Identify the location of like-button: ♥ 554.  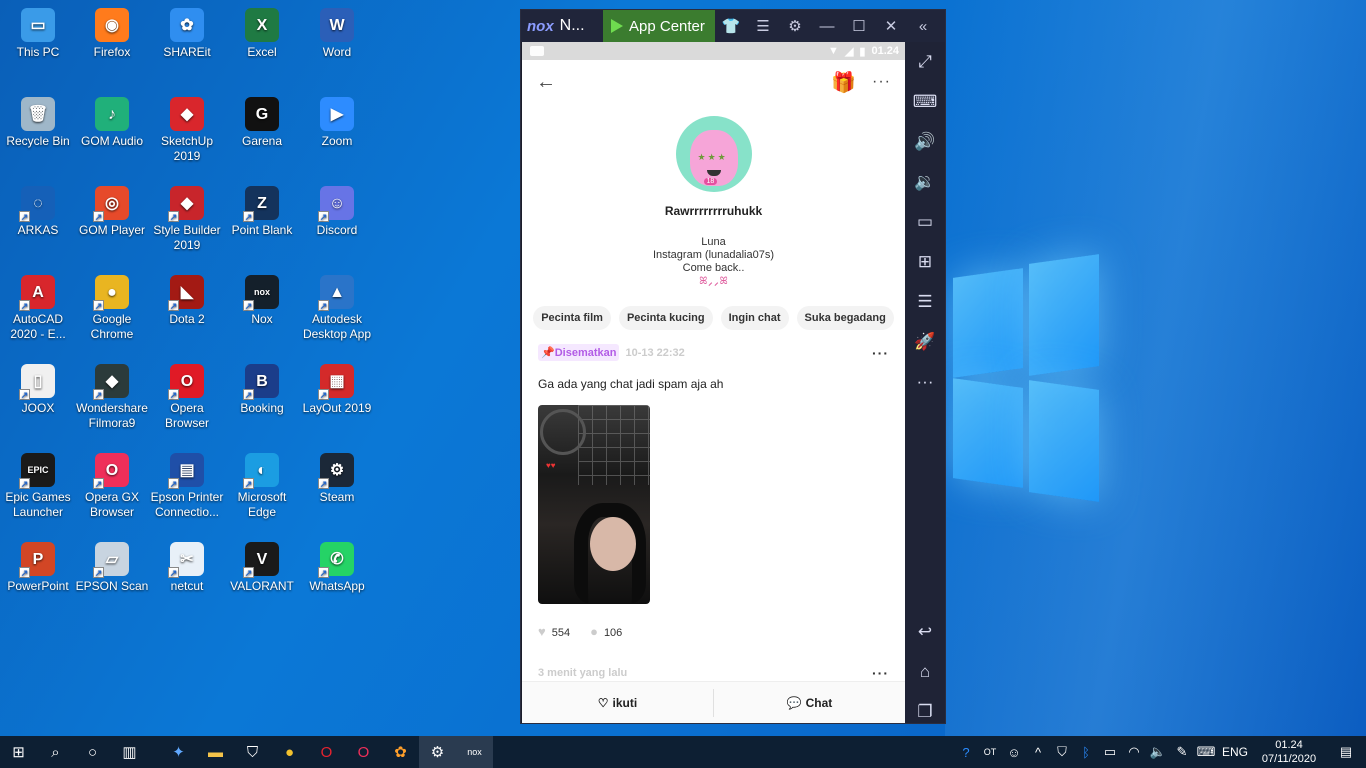
(554, 631).